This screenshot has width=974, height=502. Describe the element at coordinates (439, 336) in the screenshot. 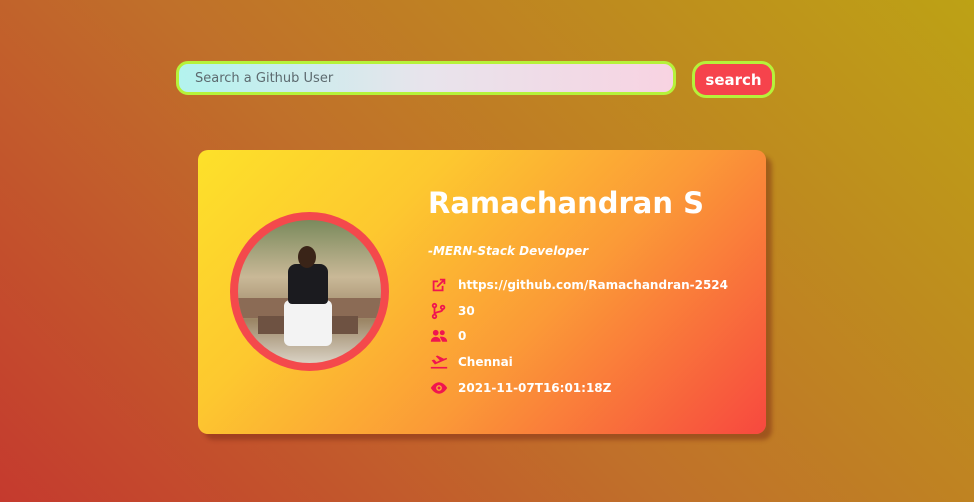

I see `users-icon` at that location.